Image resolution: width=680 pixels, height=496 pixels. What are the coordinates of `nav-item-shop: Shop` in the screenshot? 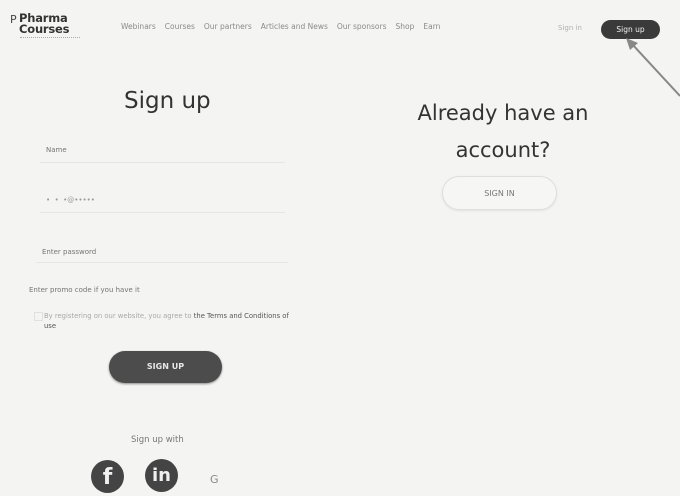 It's located at (405, 26).